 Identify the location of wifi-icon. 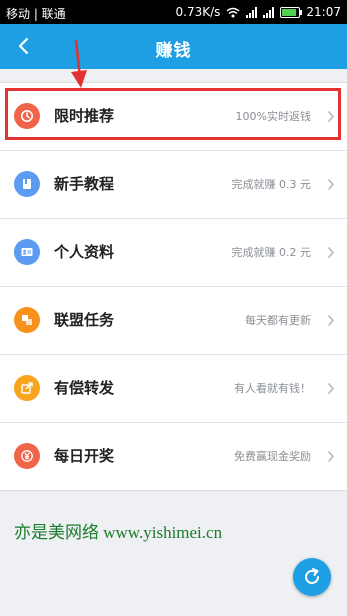
(233, 12).